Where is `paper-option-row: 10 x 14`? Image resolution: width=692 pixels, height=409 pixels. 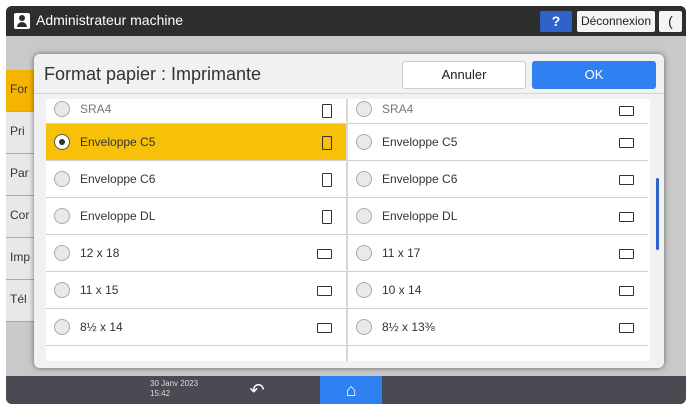
paper-option-row: 10 x 14 is located at coordinates (498, 290).